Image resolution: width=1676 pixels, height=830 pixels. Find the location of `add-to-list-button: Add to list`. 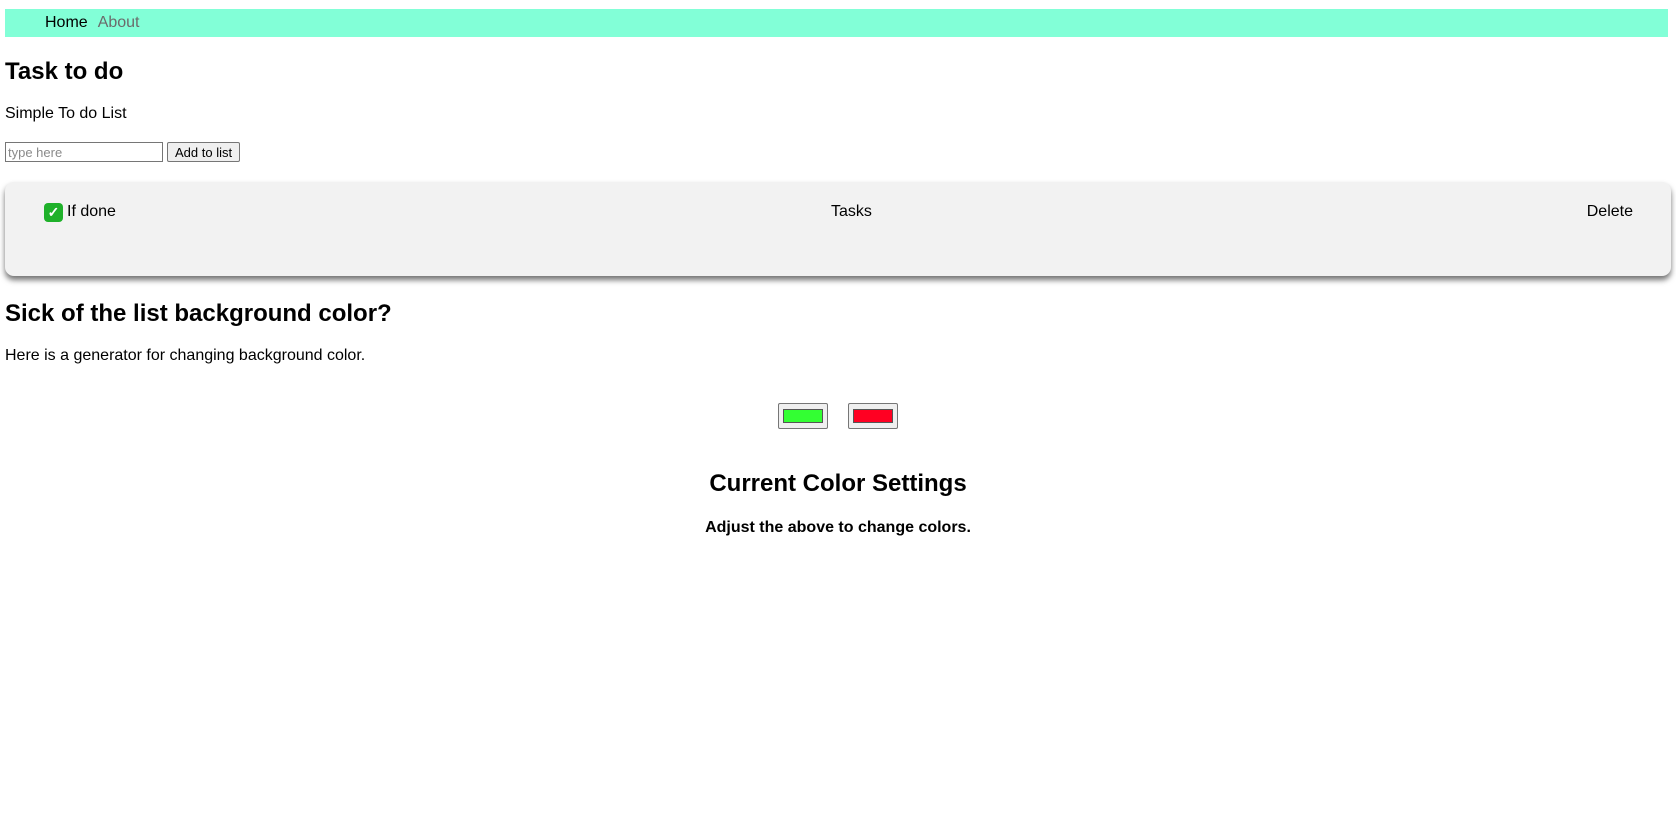

add-to-list-button: Add to list is located at coordinates (204, 152).